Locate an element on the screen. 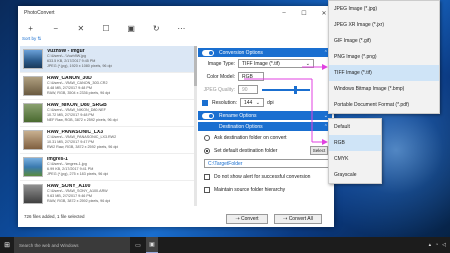 This screenshot has width=450, height=253. task-view-icon: ▭ is located at coordinates (138, 245).